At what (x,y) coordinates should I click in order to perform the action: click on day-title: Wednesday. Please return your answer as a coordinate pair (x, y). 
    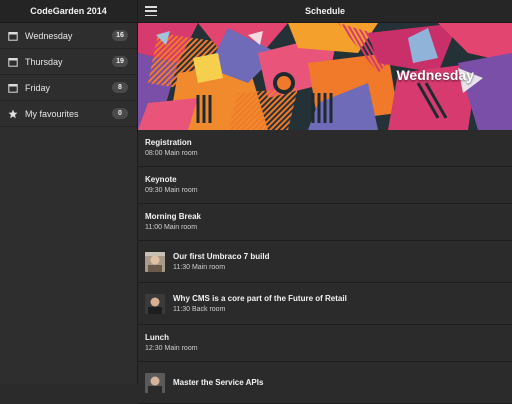
    Looking at the image, I should click on (435, 75).